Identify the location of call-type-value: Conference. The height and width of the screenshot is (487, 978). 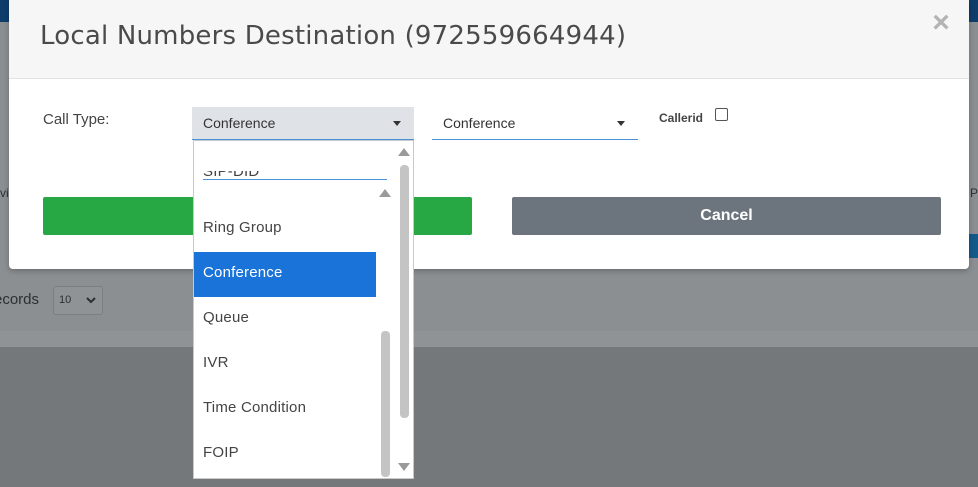
(239, 123).